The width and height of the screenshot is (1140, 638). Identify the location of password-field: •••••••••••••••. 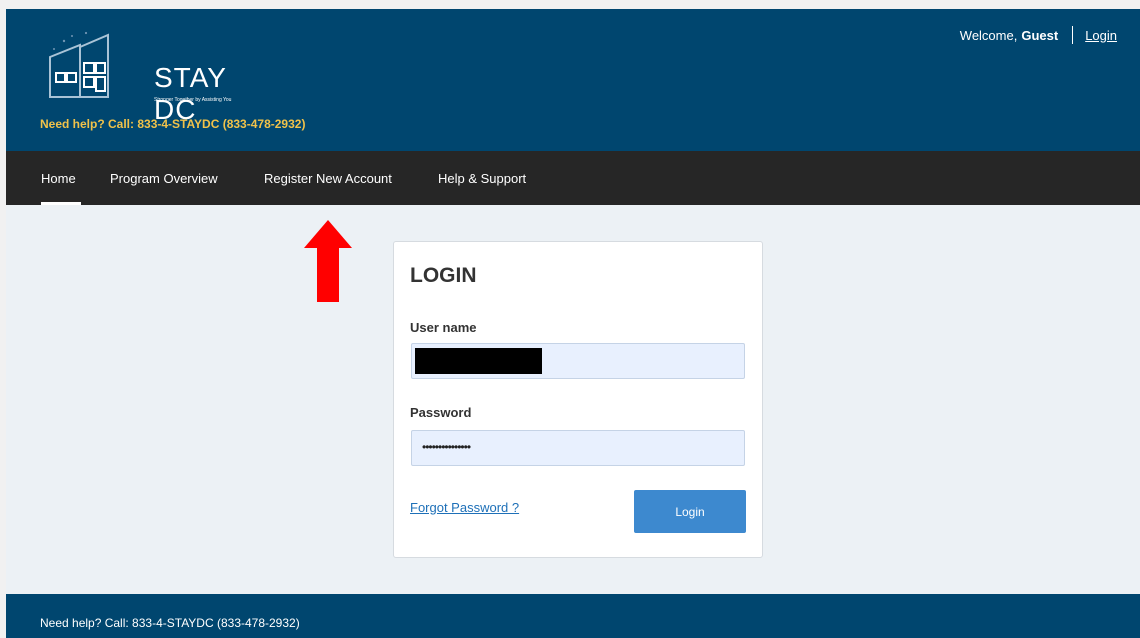
(578, 448).